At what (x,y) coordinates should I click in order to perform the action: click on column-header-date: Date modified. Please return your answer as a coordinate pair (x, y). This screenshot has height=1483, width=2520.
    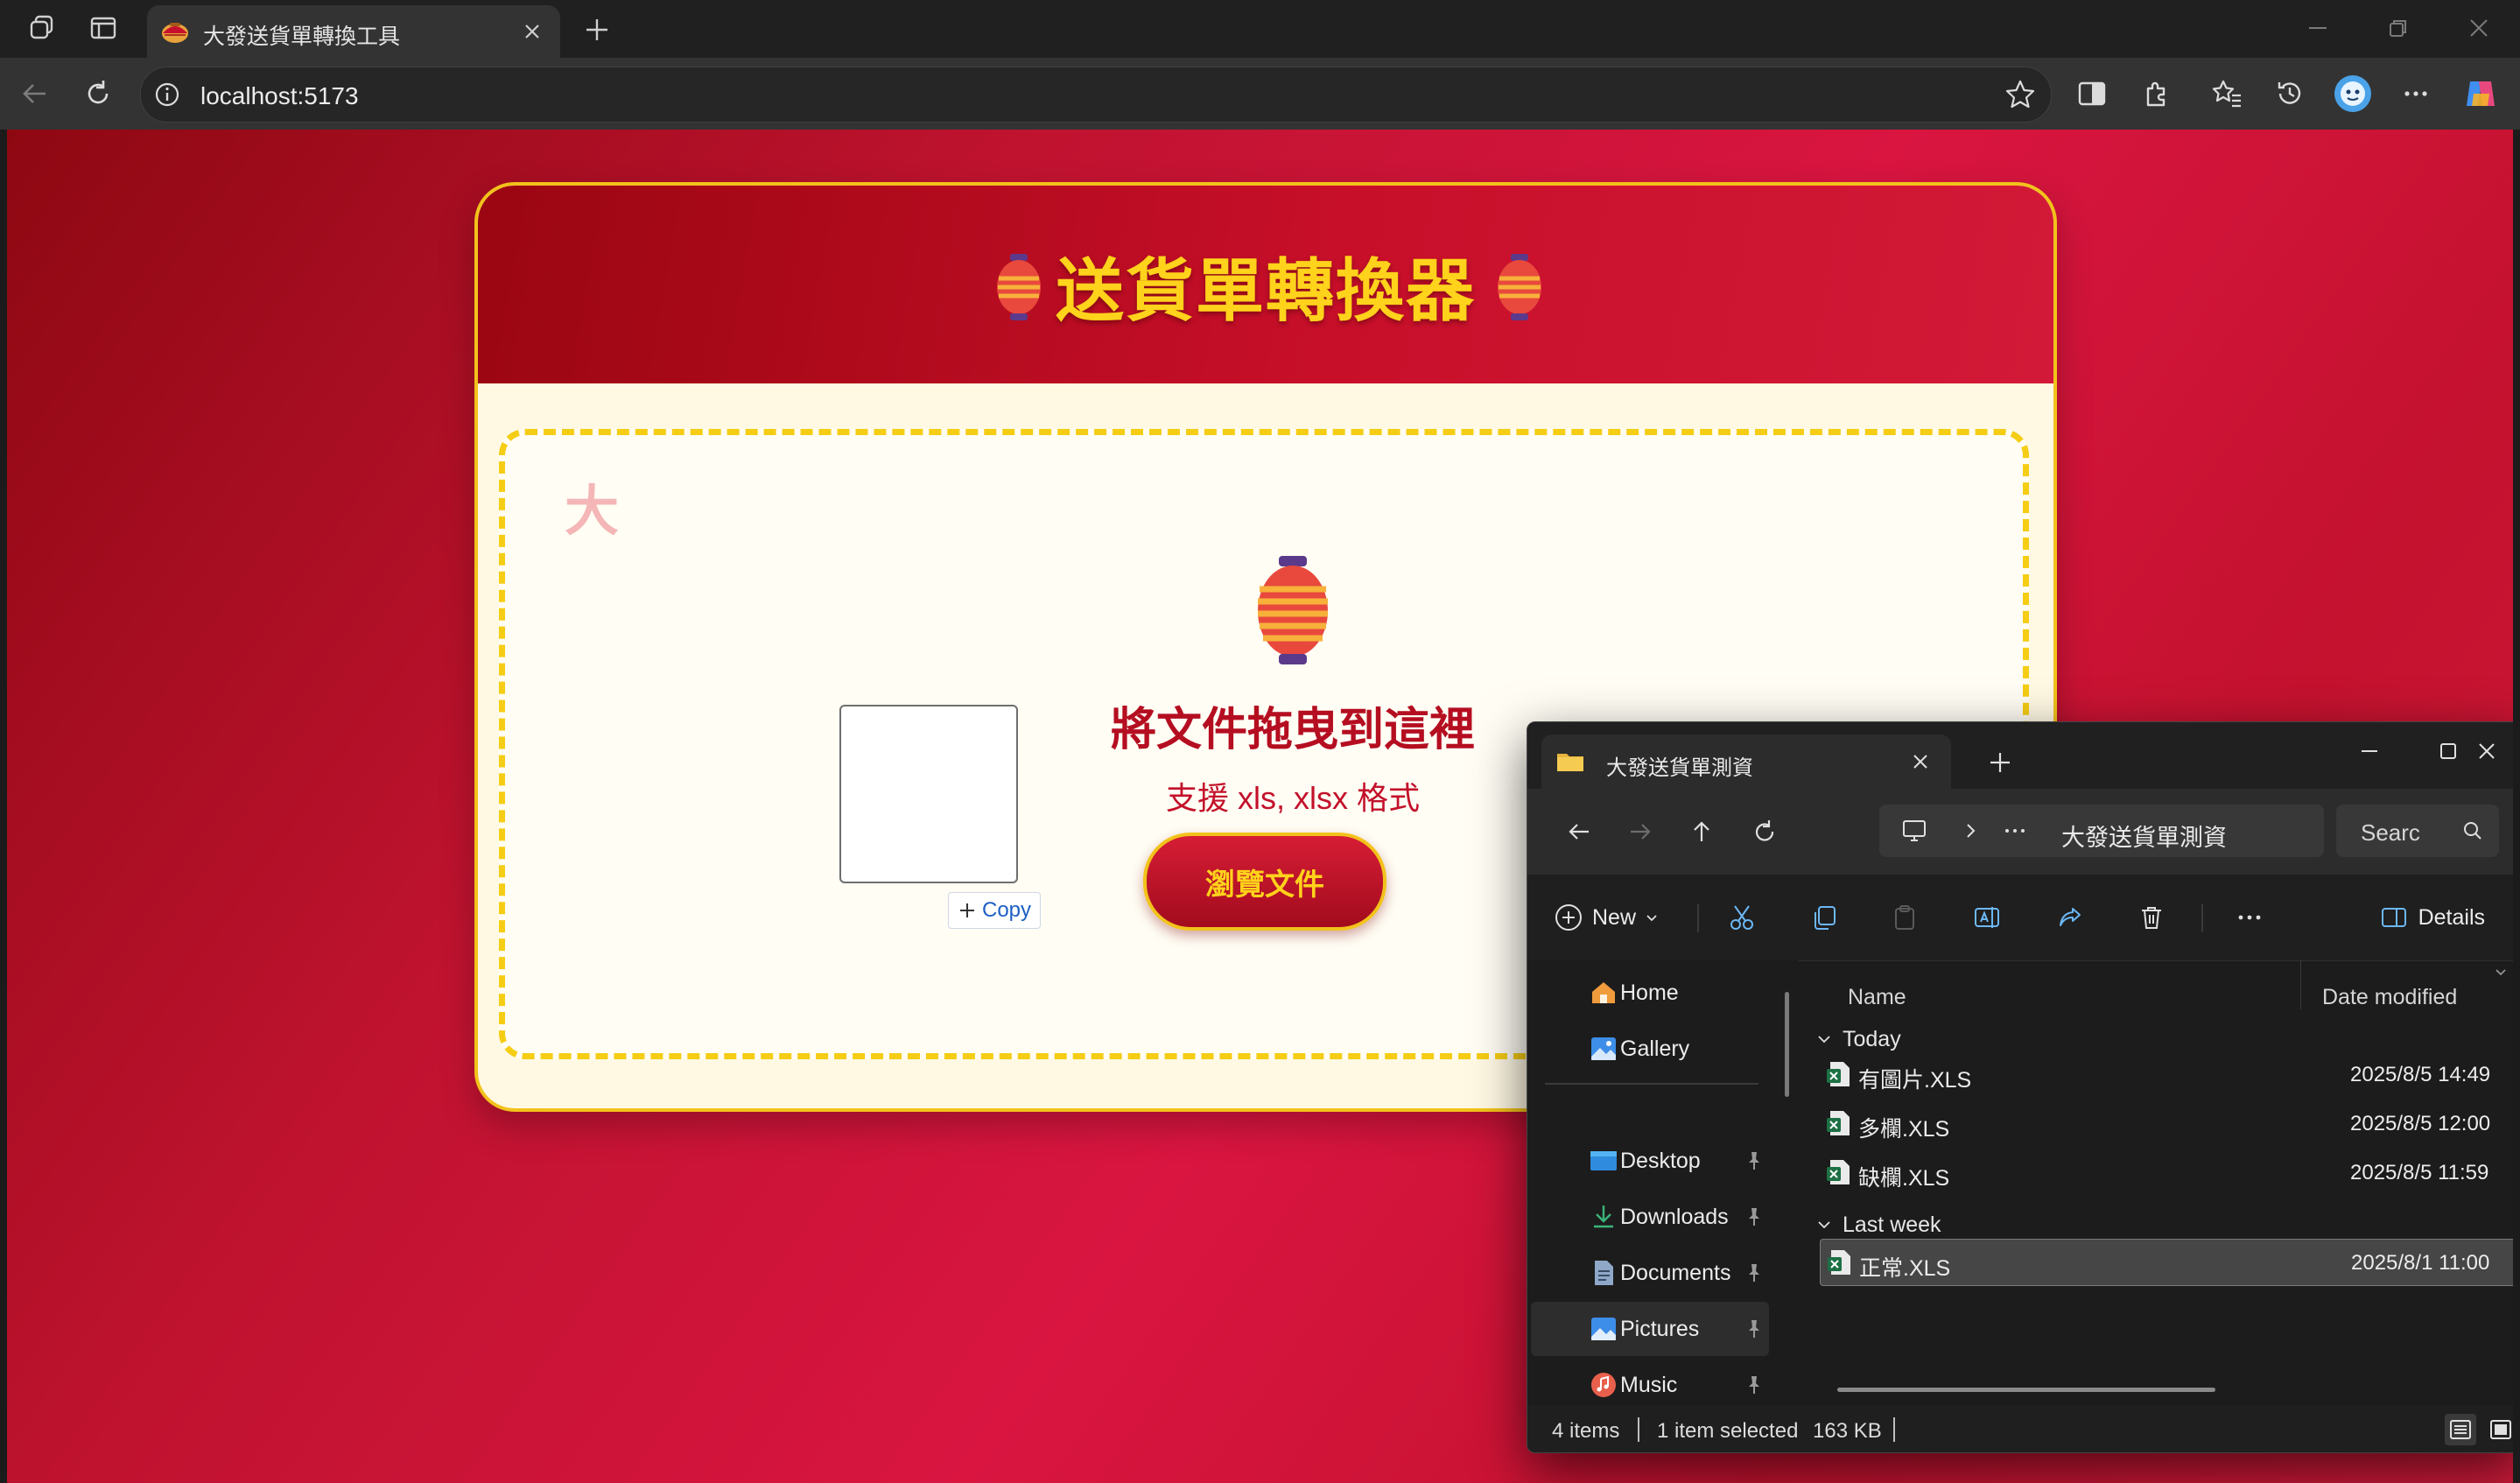
    Looking at the image, I should click on (2389, 997).